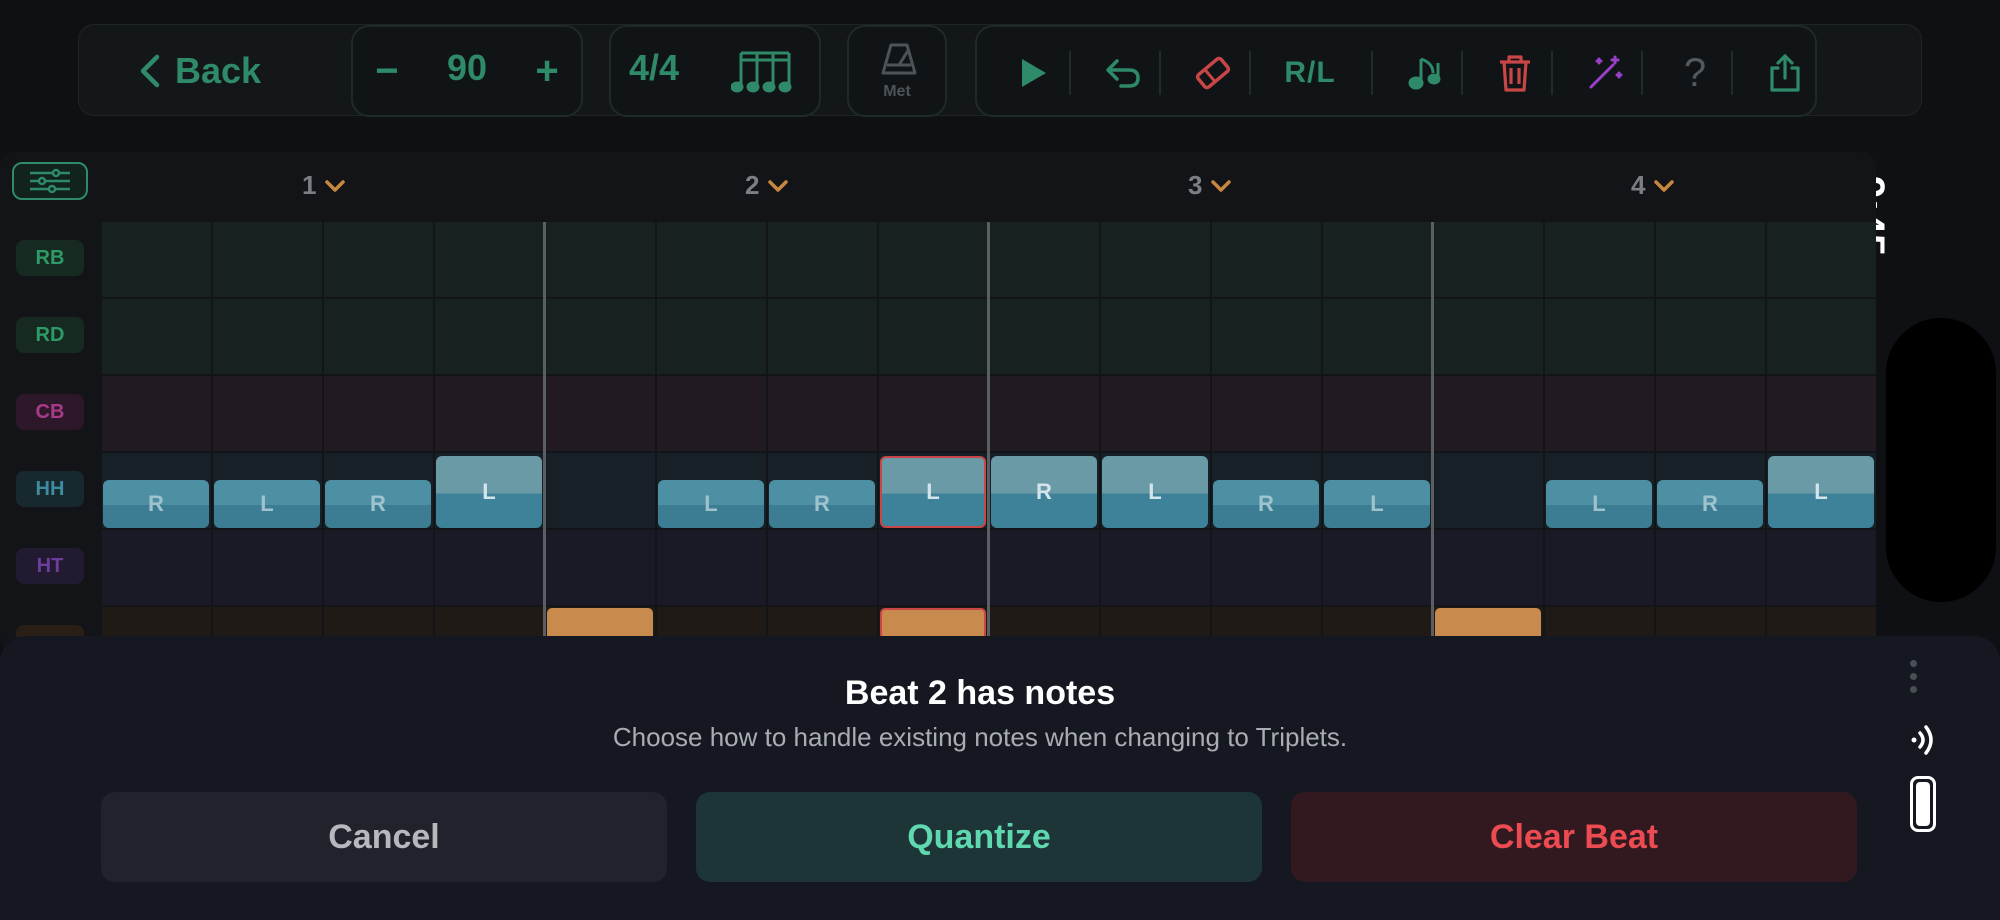  I want to click on eraser-button, so click(1213, 73).